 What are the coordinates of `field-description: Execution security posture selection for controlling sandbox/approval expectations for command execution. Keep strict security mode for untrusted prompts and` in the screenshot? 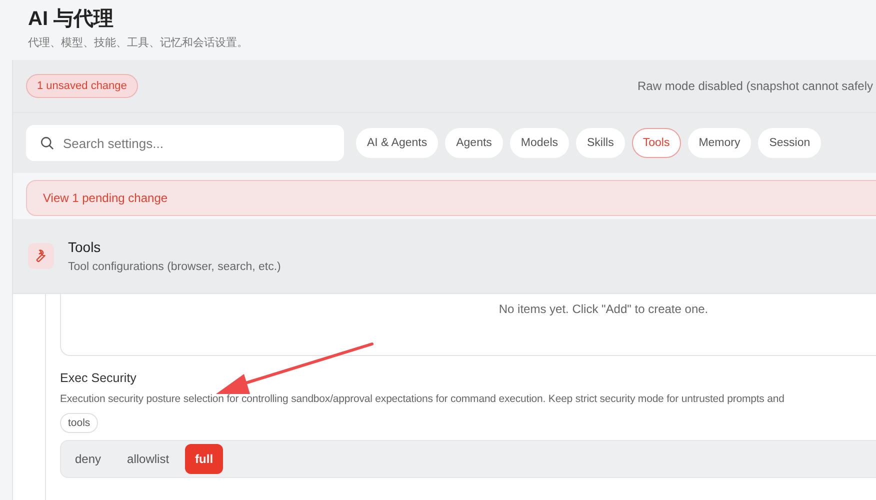 It's located at (422, 399).